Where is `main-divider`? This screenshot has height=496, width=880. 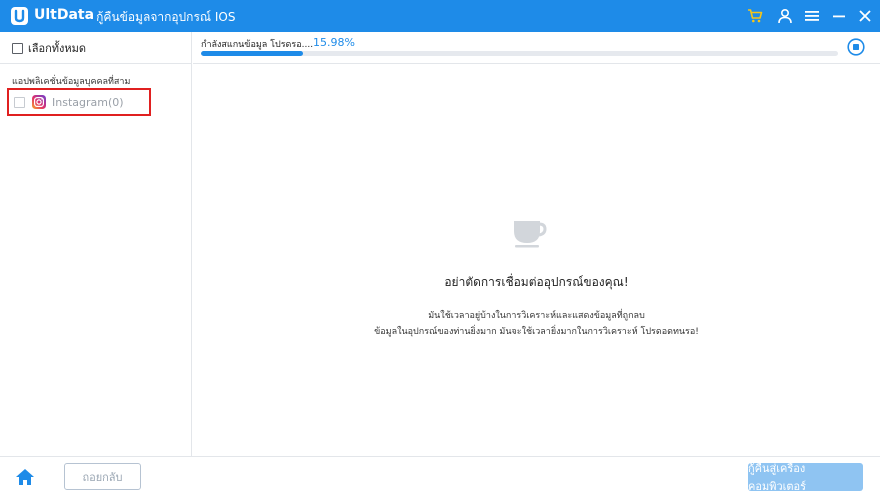
main-divider is located at coordinates (536, 63).